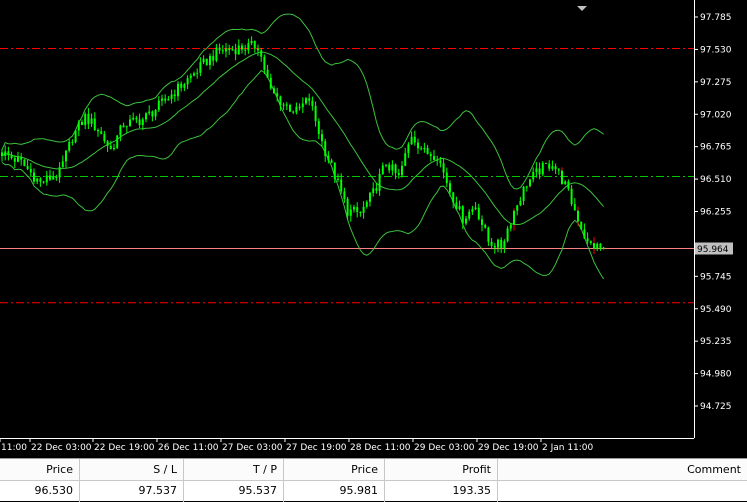  Describe the element at coordinates (132, 480) in the screenshot. I see `order-stop-loss-column: S / L 97.537` at that location.